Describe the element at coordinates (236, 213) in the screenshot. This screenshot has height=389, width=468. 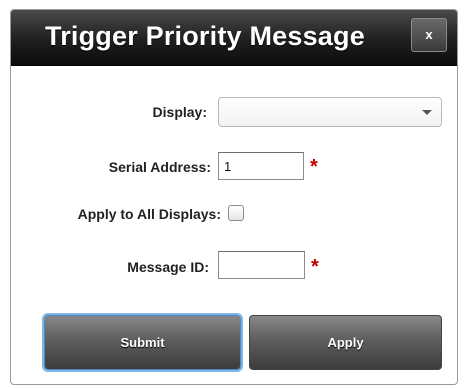
I see `apply-to-all-displays-checkbox` at that location.